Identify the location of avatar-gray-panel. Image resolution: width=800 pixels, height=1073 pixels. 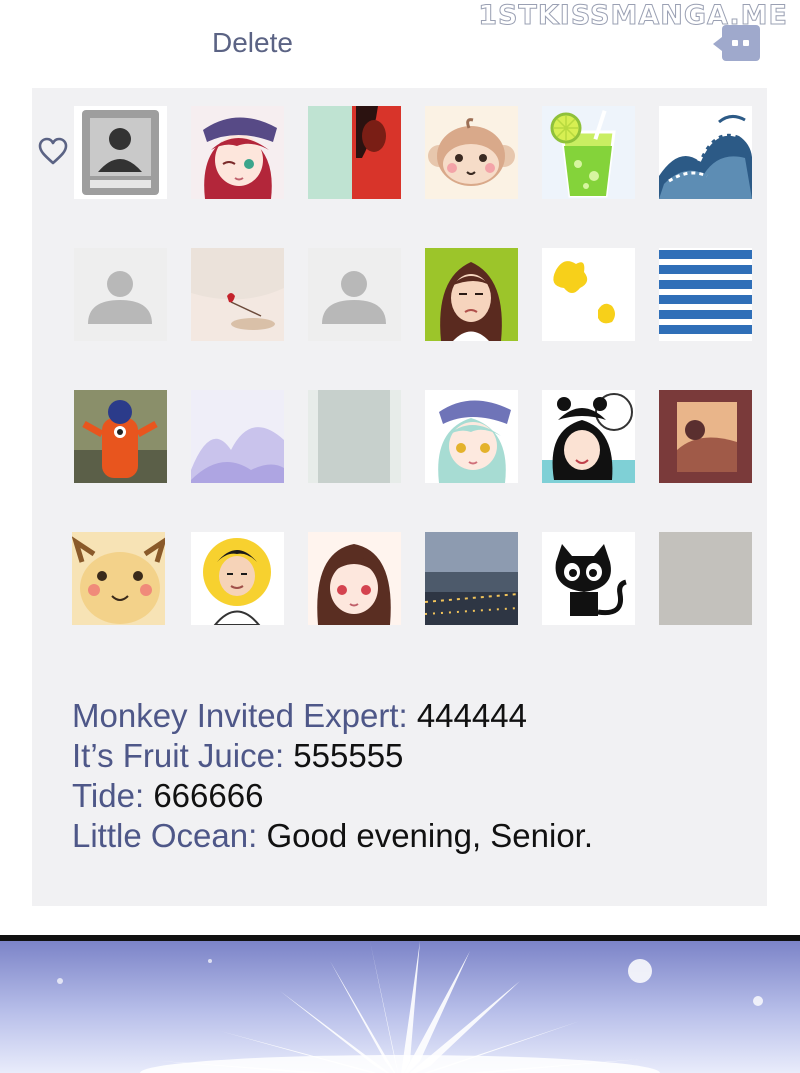
(354, 436).